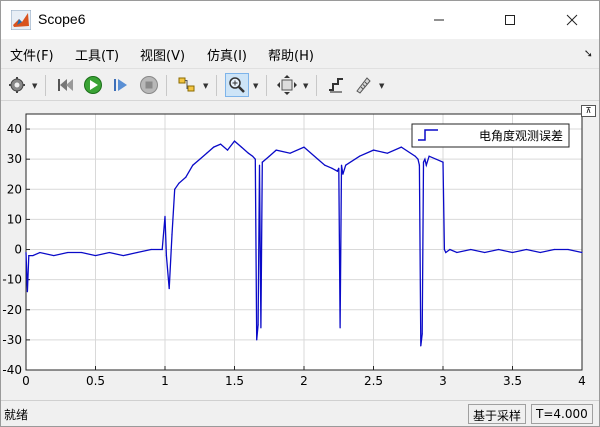 The height and width of the screenshot is (427, 600). What do you see at coordinates (237, 85) in the screenshot?
I see `zoom-in-button` at bounding box center [237, 85].